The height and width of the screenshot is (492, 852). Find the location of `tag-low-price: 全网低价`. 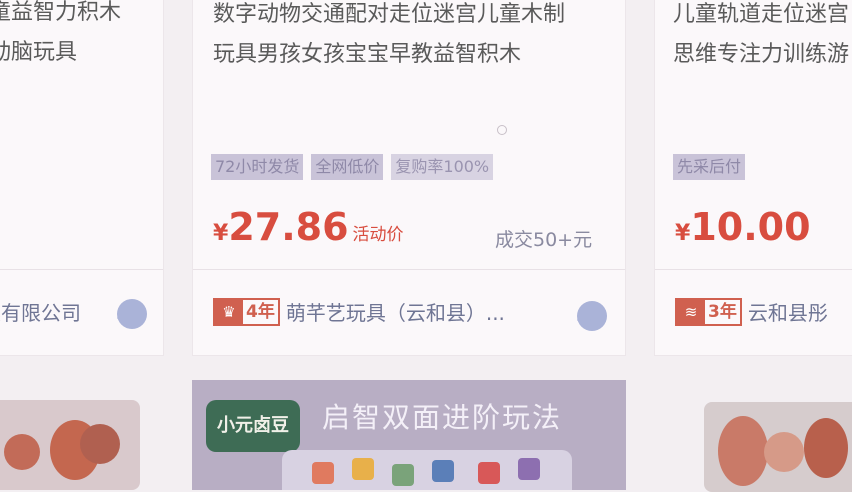

tag-low-price: 全网低价 is located at coordinates (347, 167).